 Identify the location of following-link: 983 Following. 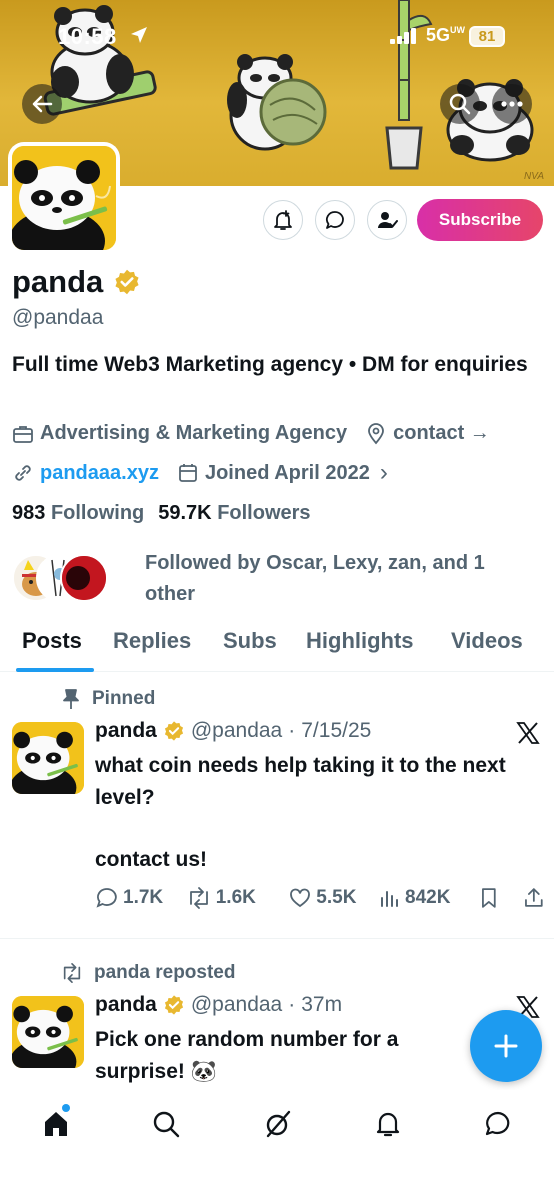
(78, 513).